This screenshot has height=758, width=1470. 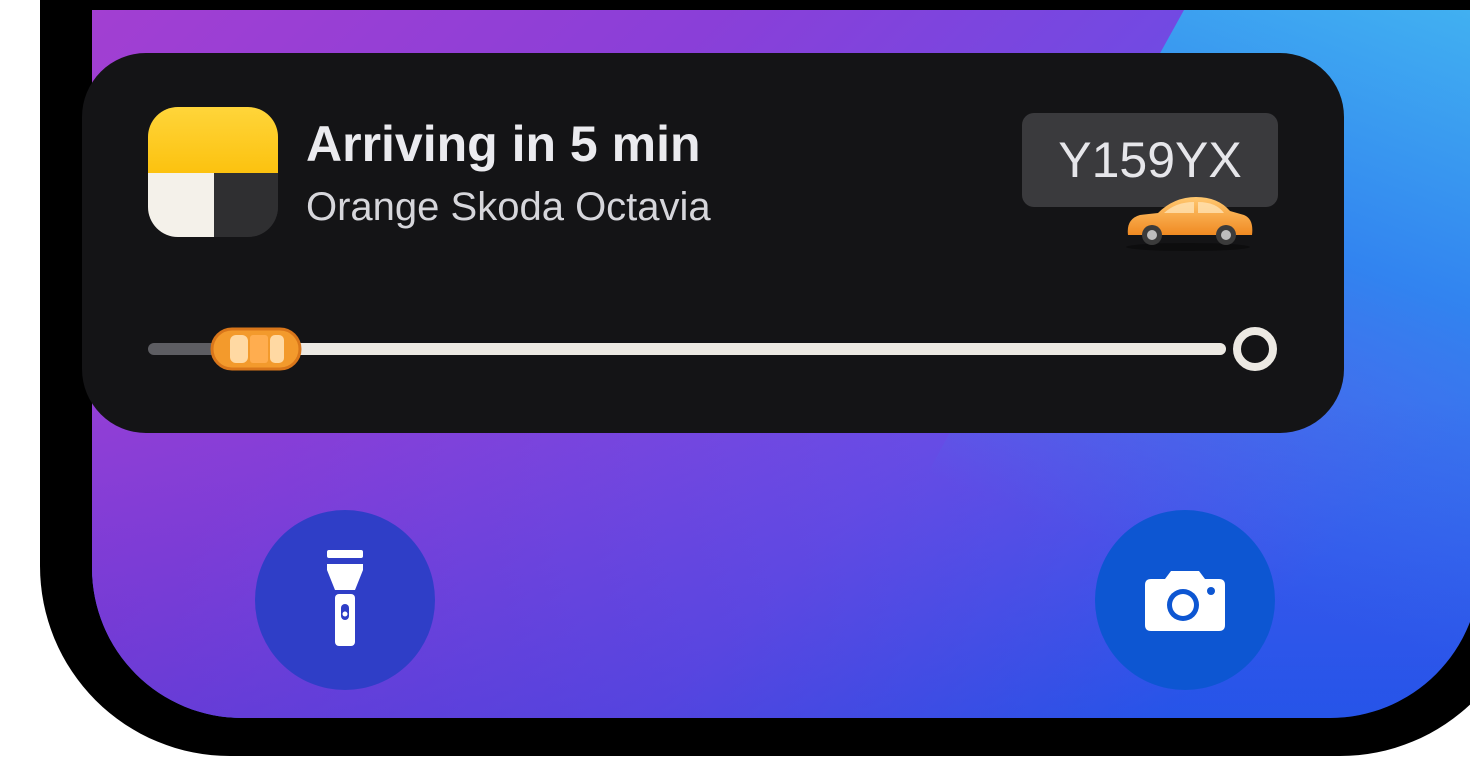 I want to click on flashlight-icon, so click(x=345, y=598).